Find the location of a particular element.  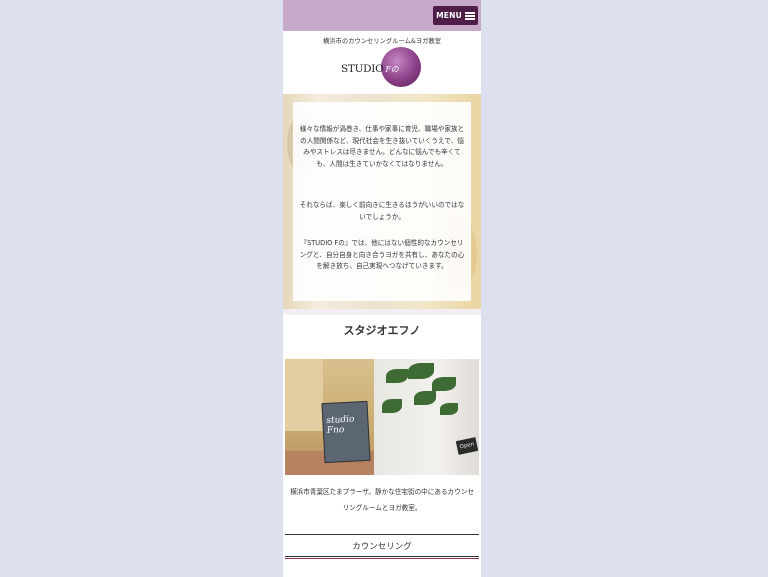

top-bar: MENU is located at coordinates (382, 15).